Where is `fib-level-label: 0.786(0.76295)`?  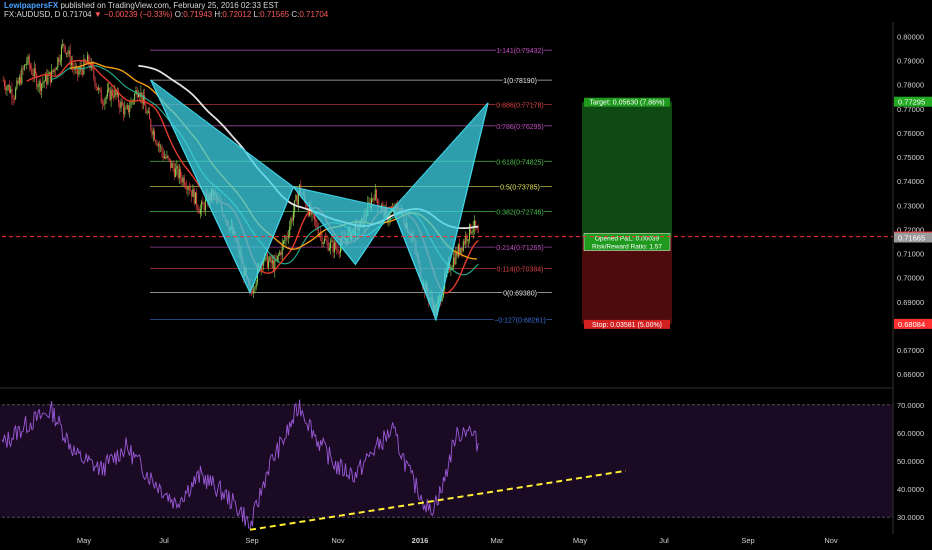 fib-level-label: 0.786(0.76295) is located at coordinates (519, 127).